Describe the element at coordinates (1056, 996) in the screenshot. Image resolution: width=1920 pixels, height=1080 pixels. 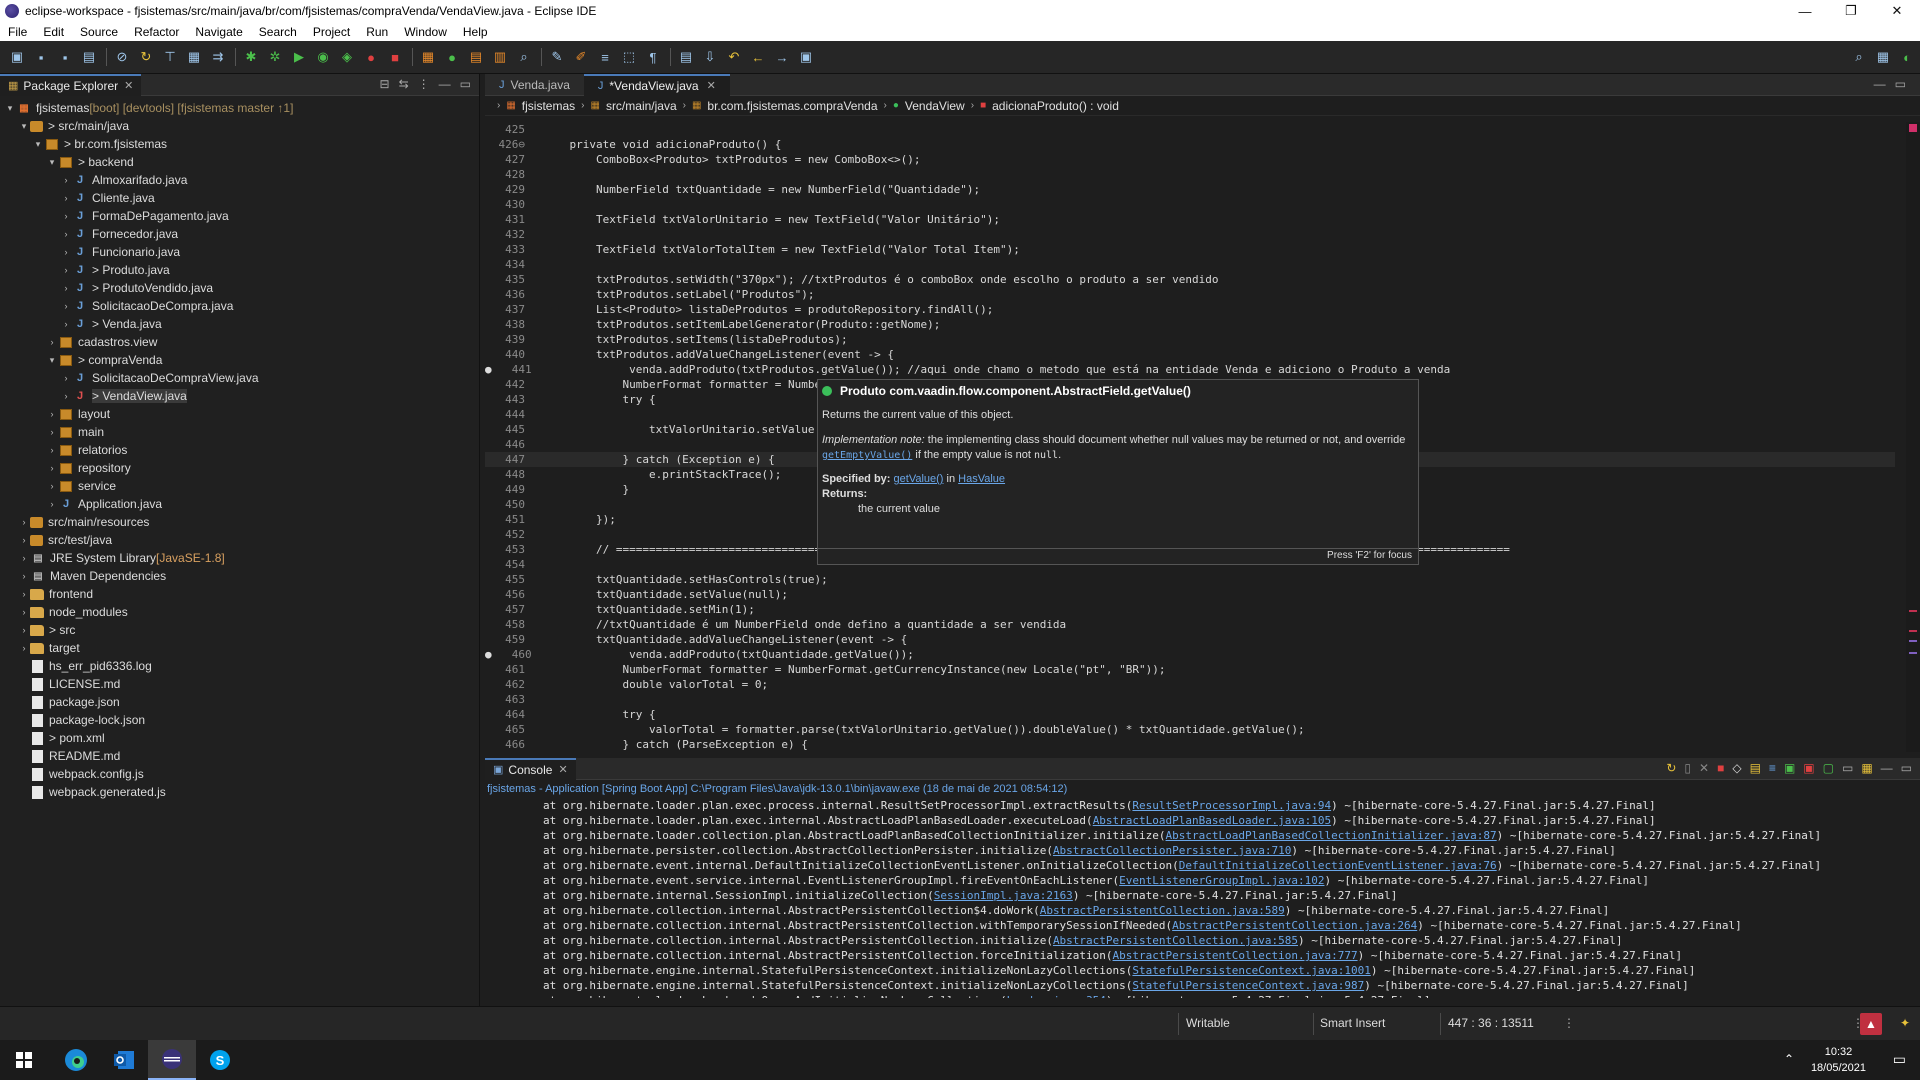
I see `stacktrace-link: Loader.java:354` at that location.